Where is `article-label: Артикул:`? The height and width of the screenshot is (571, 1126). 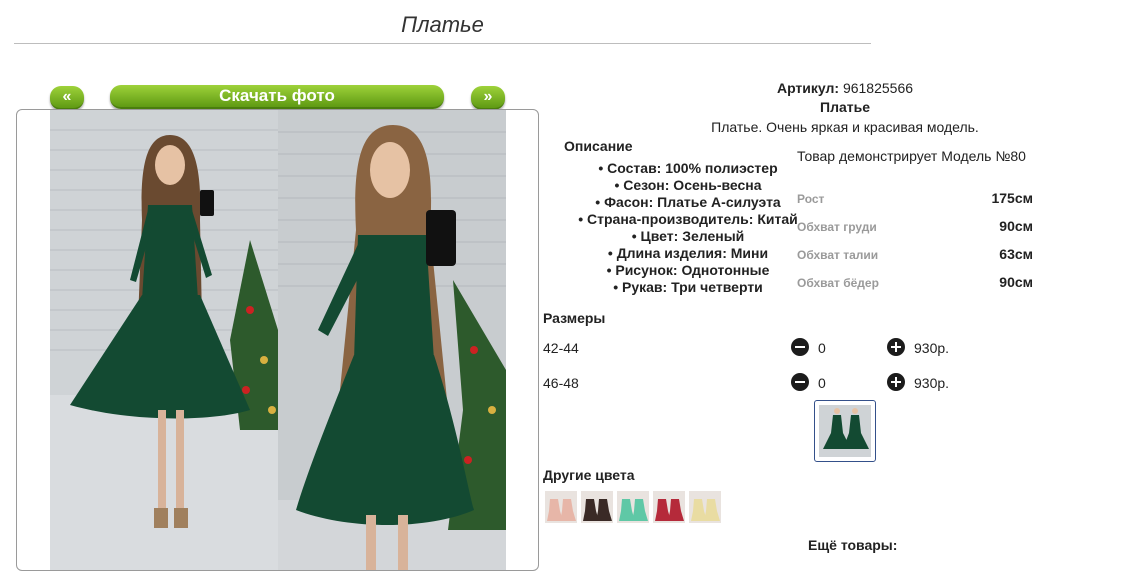 article-label: Артикул: is located at coordinates (808, 88).